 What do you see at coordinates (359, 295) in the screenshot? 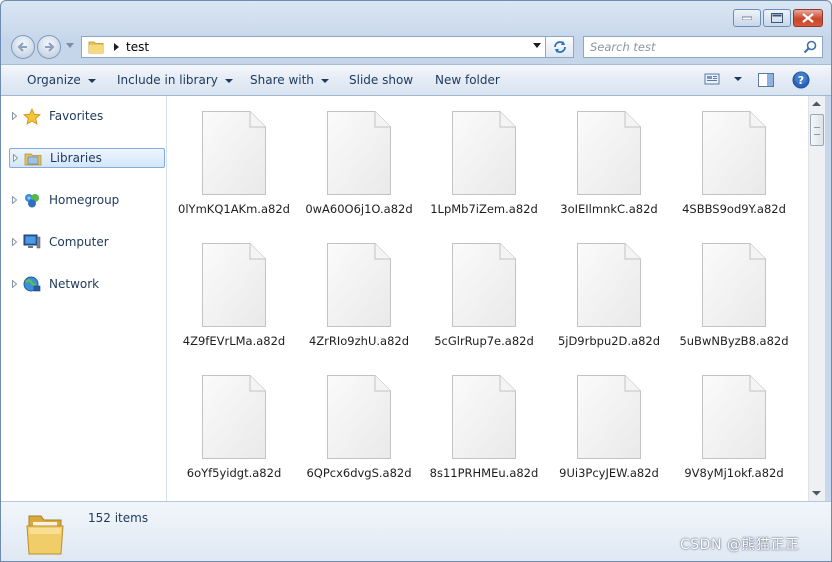
I see `file-item: 4ZrRIo9zhU.a82d` at bounding box center [359, 295].